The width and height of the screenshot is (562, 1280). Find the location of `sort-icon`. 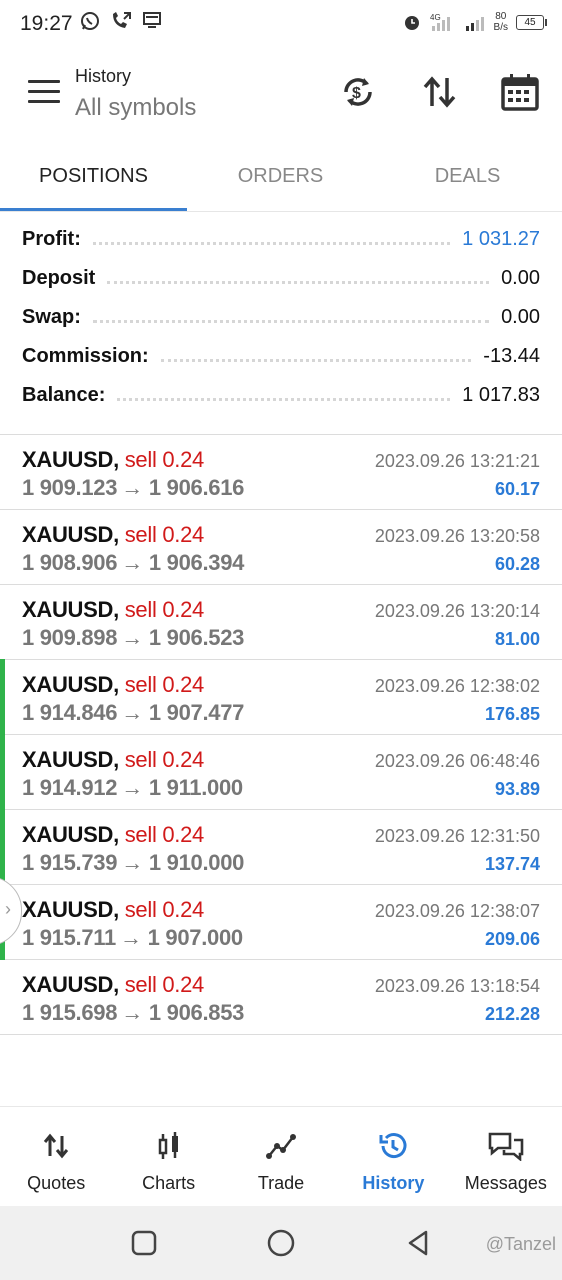

sort-icon is located at coordinates (440, 92).